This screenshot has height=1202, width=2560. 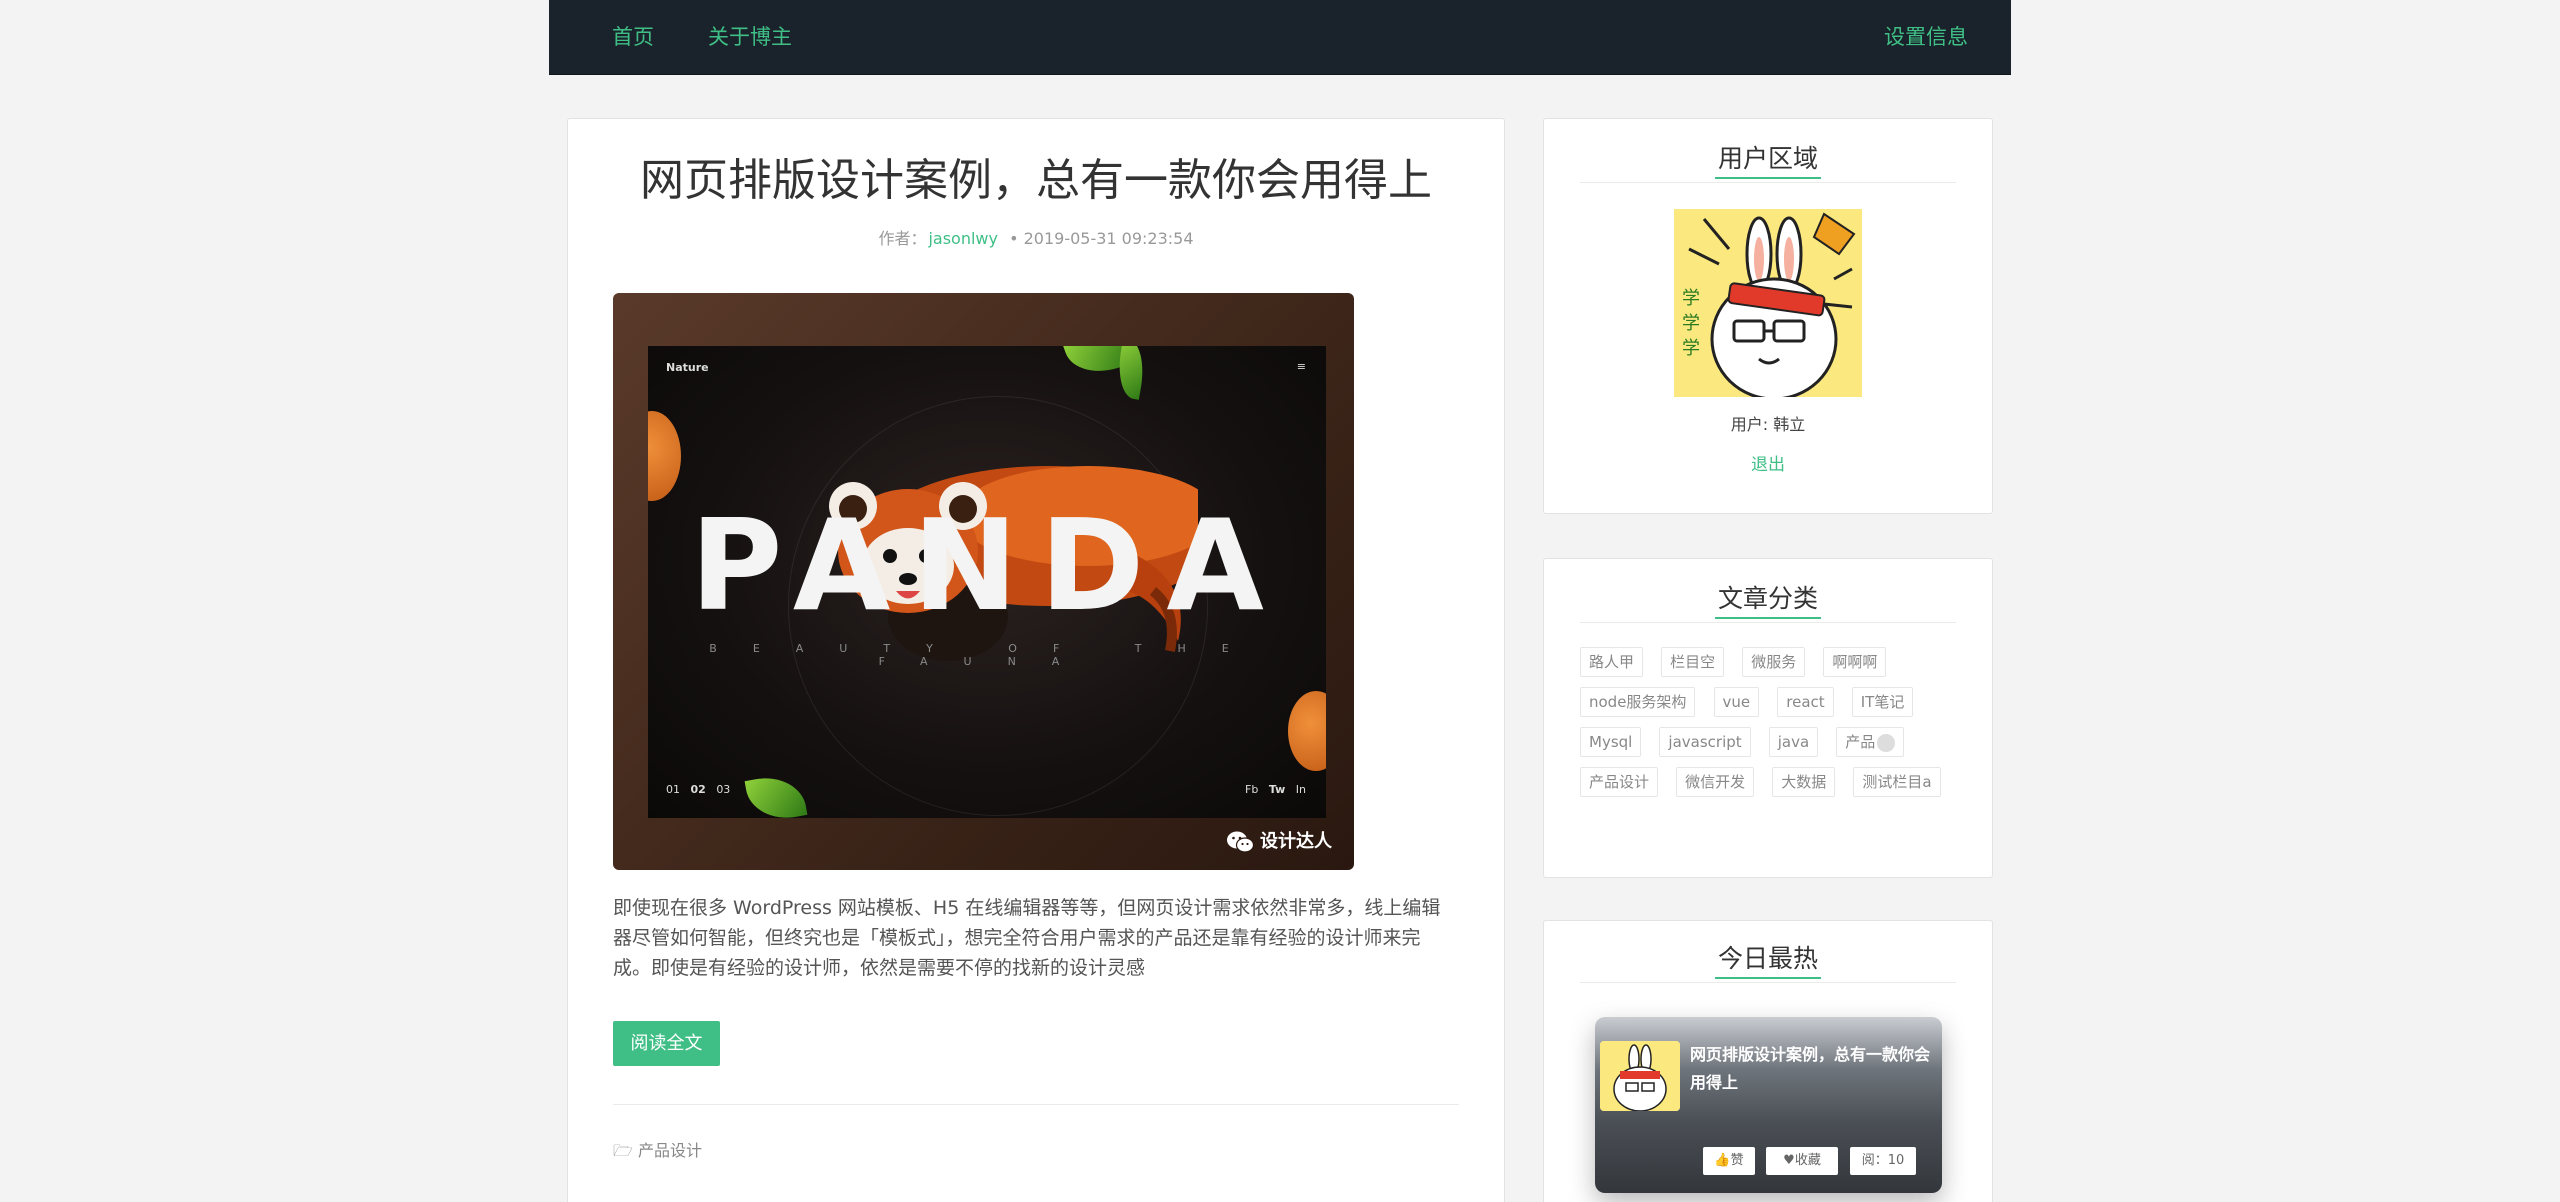 What do you see at coordinates (1767, 601) in the screenshot?
I see `category-panel-title: 文章分类` at bounding box center [1767, 601].